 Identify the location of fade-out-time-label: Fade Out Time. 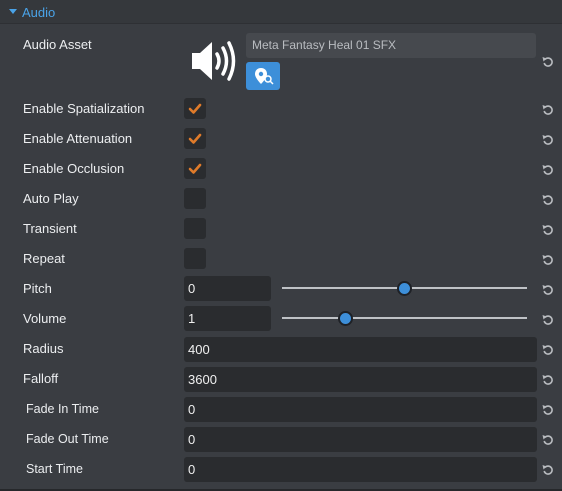
(67, 439).